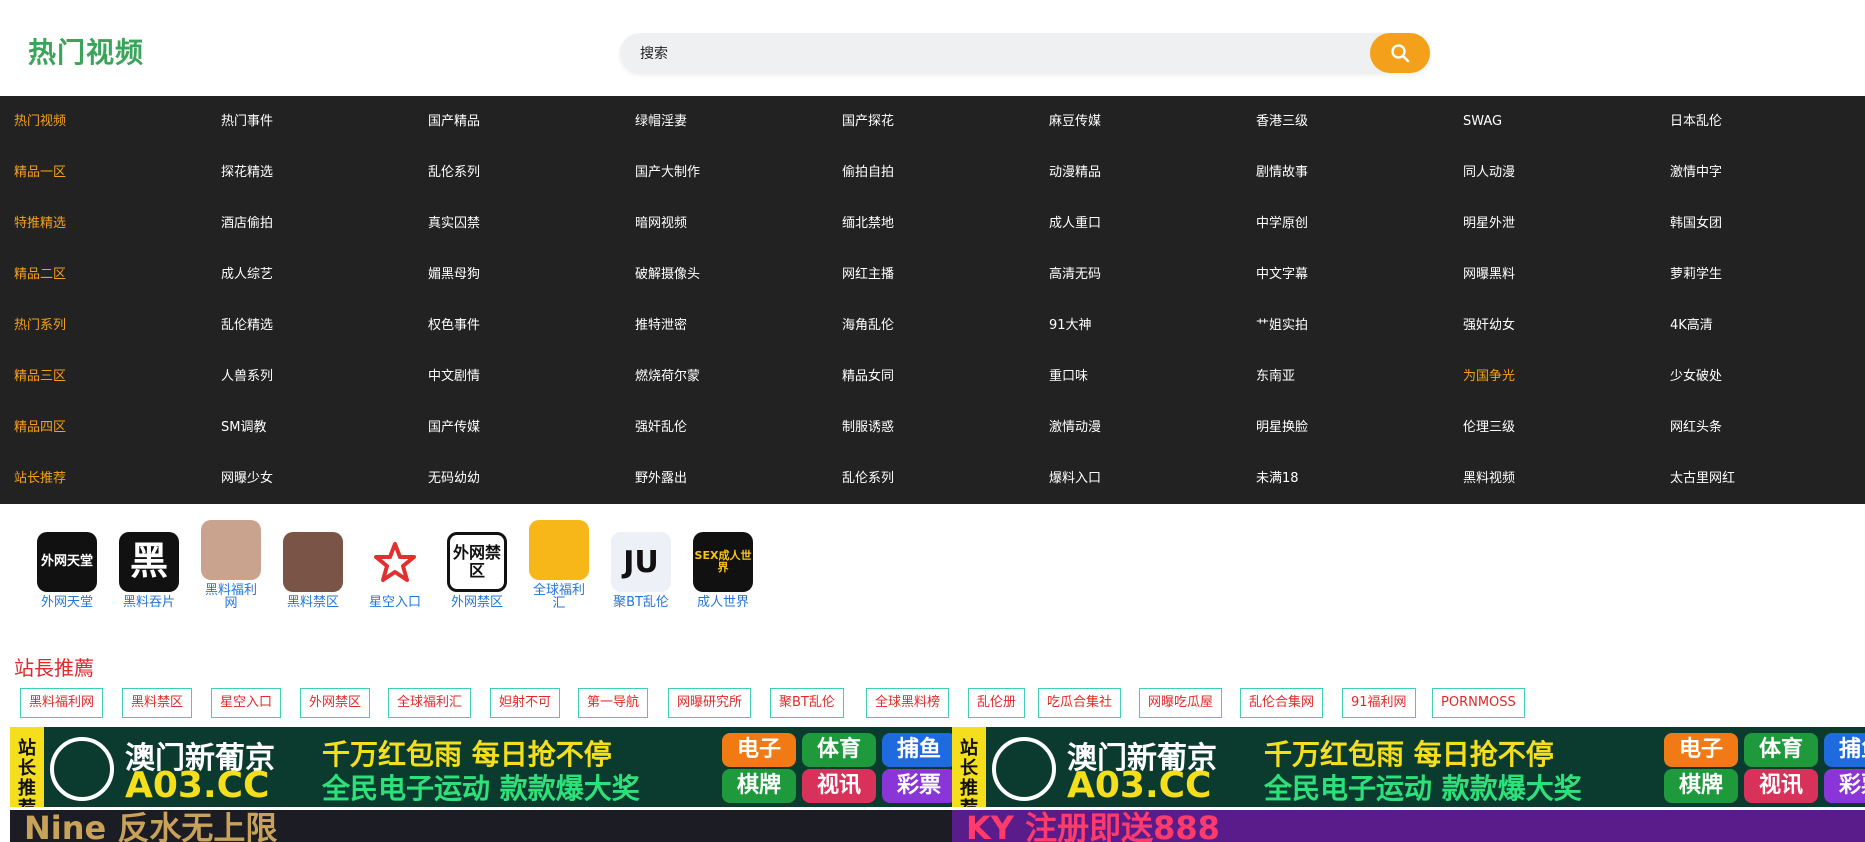  I want to click on recommend-tag: 第一导航, so click(613, 703).